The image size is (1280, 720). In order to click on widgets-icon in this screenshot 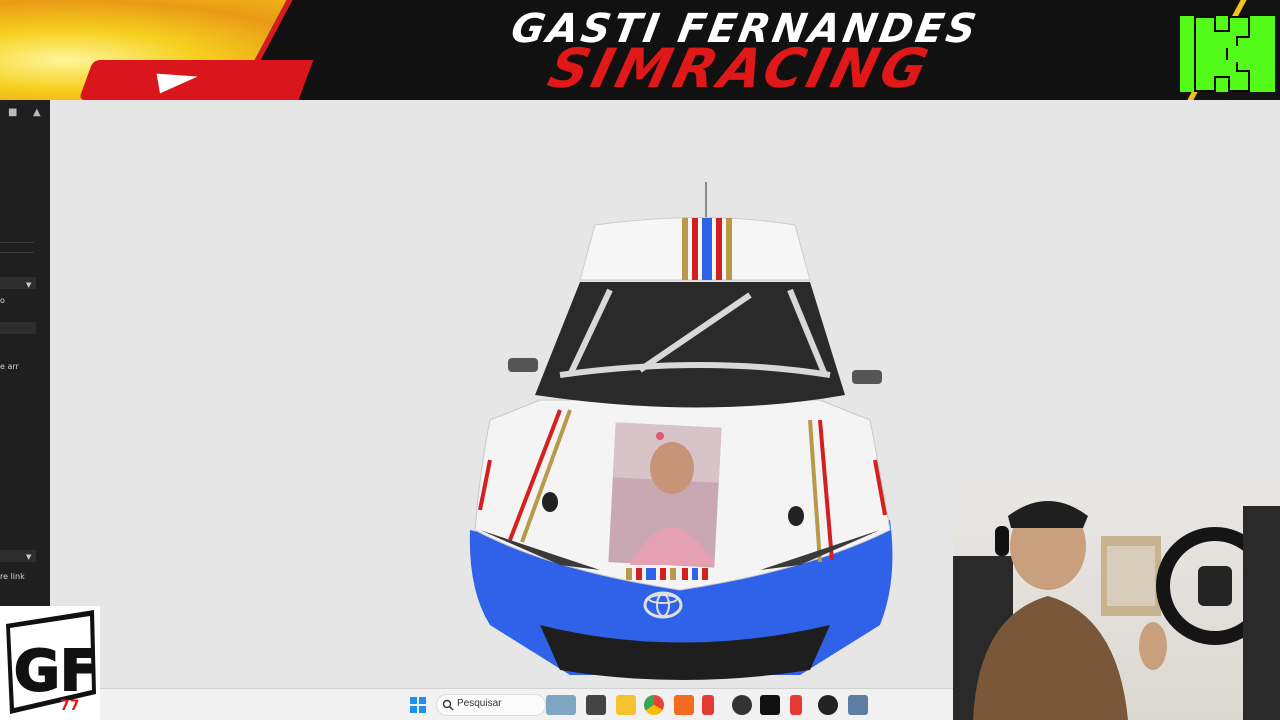, I will do `click(561, 705)`.